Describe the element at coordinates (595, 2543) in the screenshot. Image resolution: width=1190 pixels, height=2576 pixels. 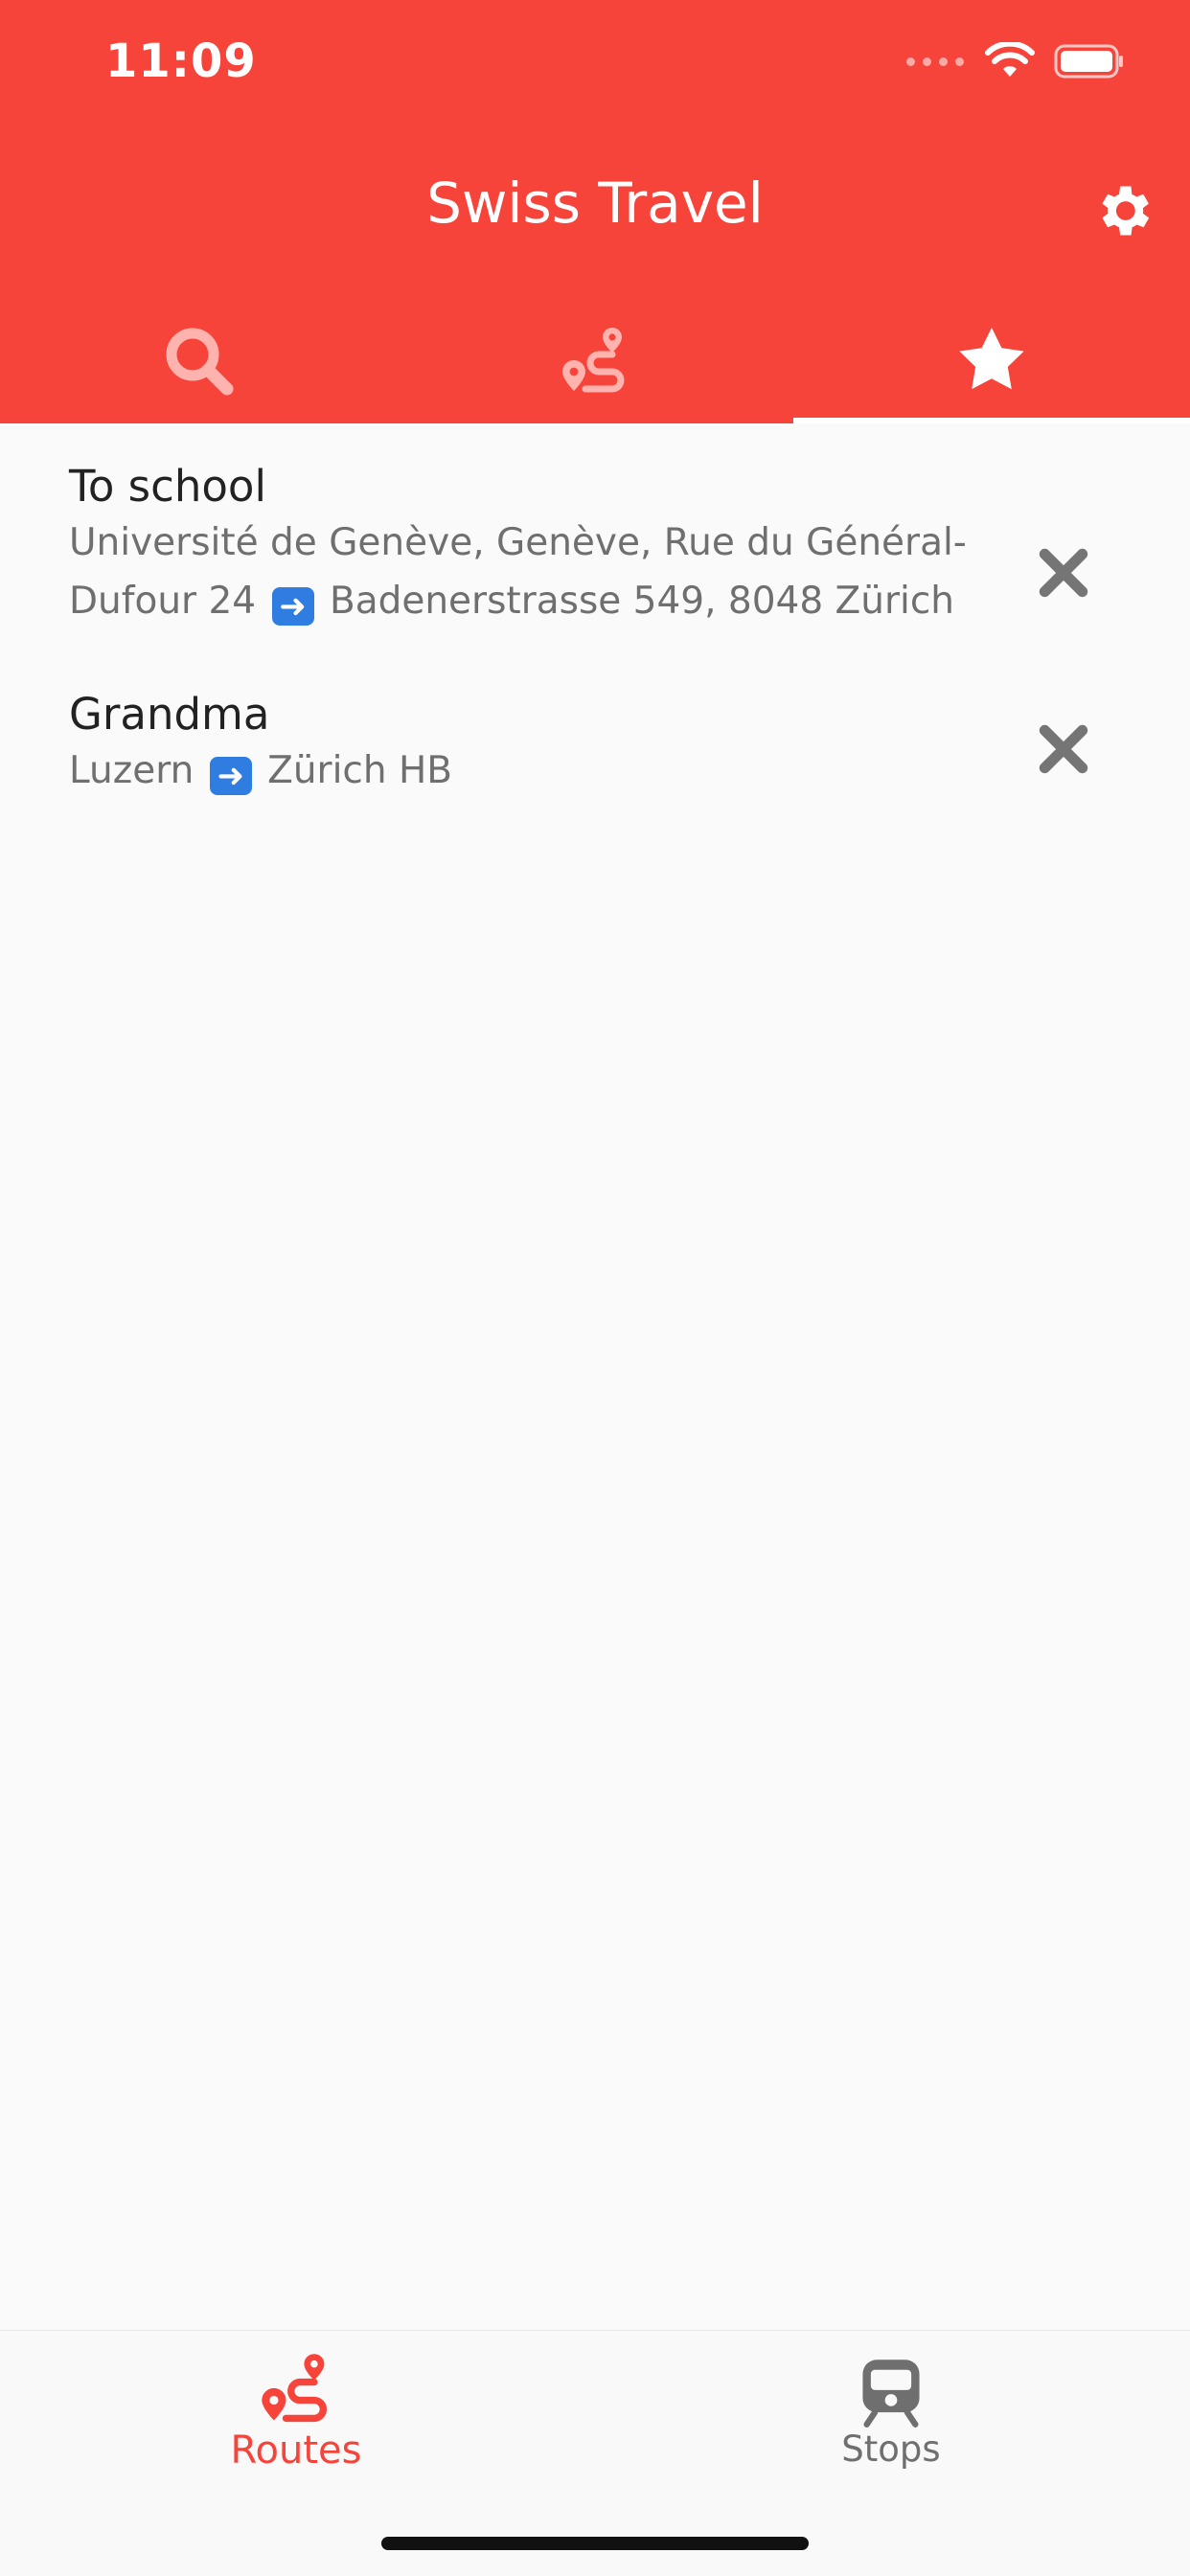
I see `home-indicator` at that location.